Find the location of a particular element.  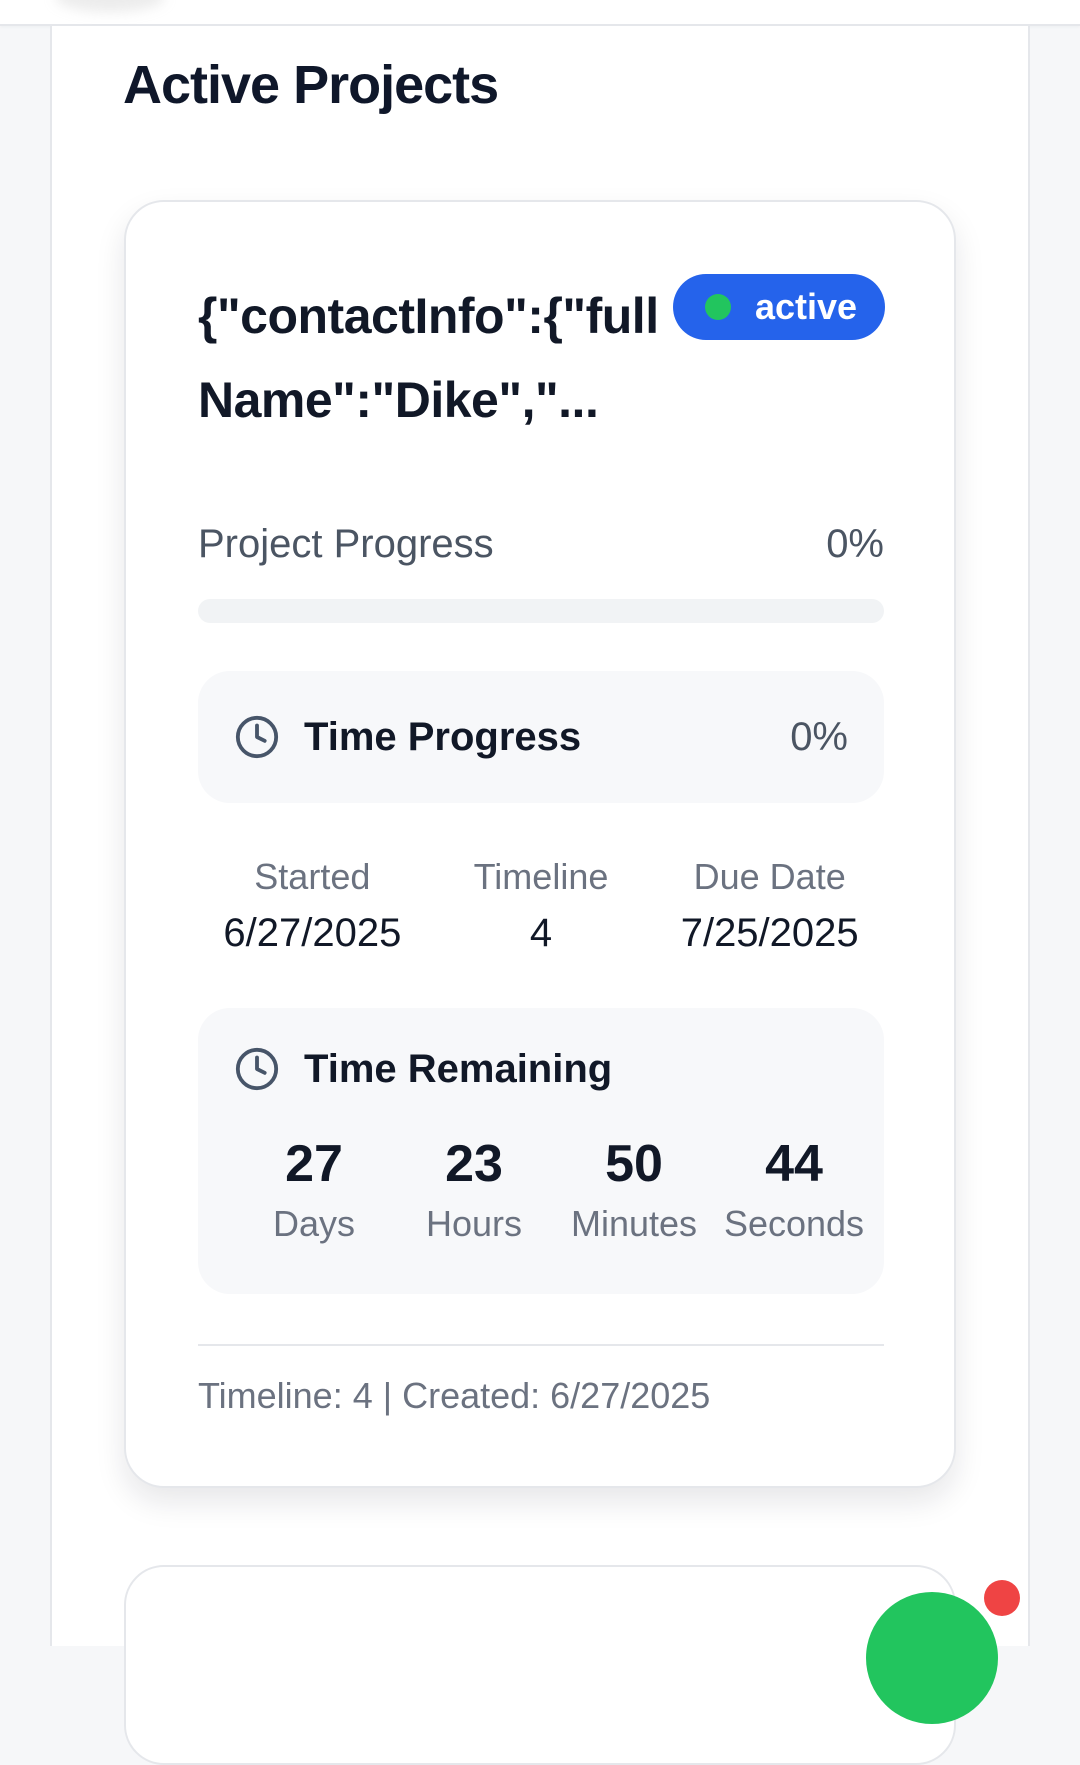

countdown-hours-value: 23 is located at coordinates (474, 1164).